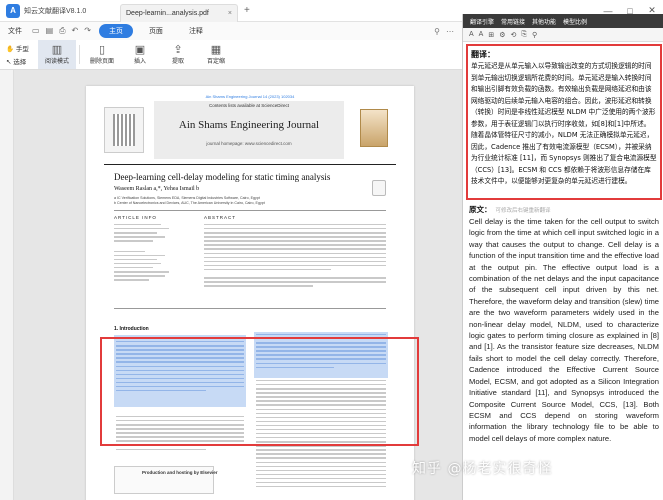 This screenshot has height=500, width=663. I want to click on zoom-button: ▦ 百定缩, so click(216, 54).